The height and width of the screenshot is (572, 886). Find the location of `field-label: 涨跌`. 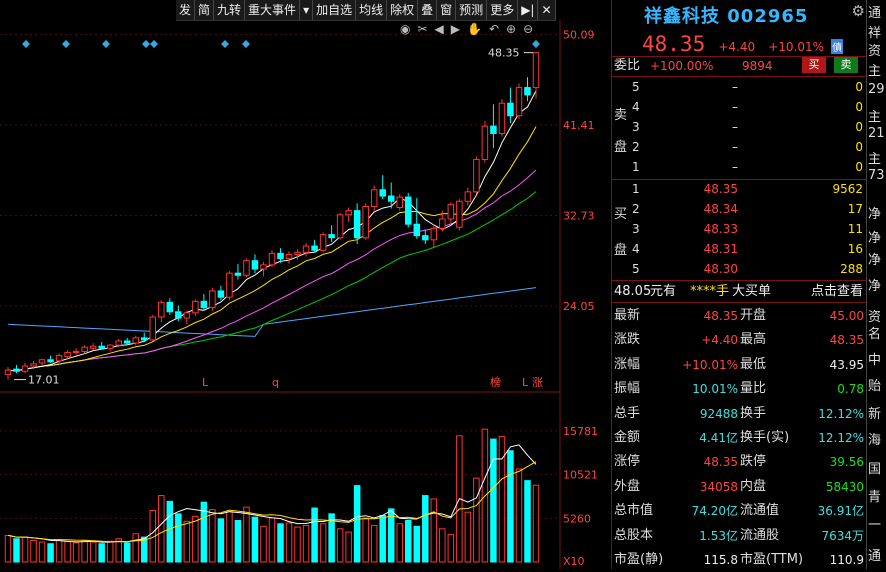

field-label: 涨跌 is located at coordinates (627, 340).